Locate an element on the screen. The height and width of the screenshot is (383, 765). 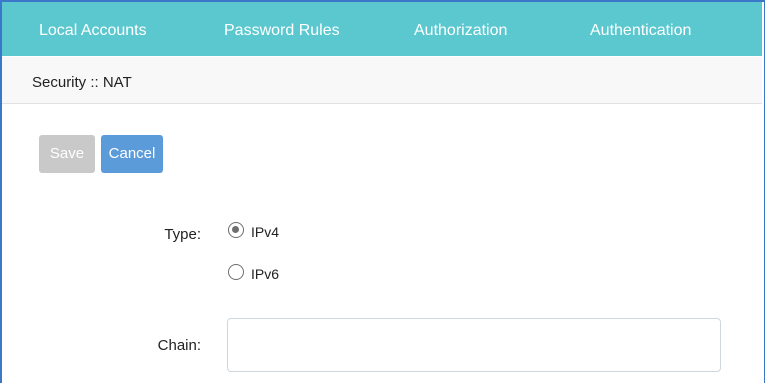
page-header: Security :: NAT is located at coordinates (382, 80).